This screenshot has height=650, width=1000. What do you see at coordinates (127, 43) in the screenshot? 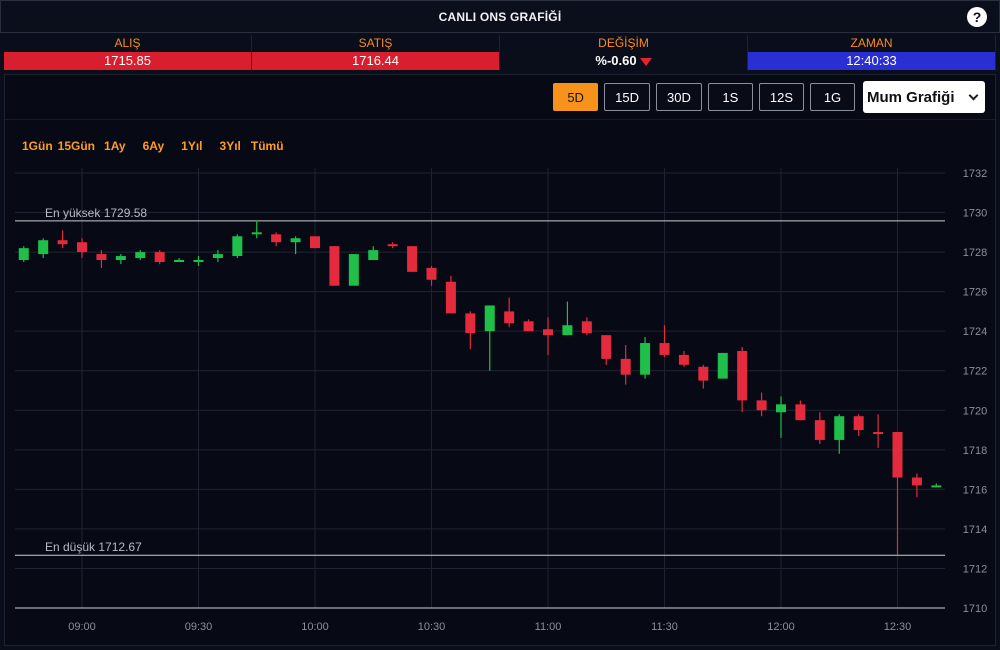
I see `bid-label: ALIŞ` at bounding box center [127, 43].